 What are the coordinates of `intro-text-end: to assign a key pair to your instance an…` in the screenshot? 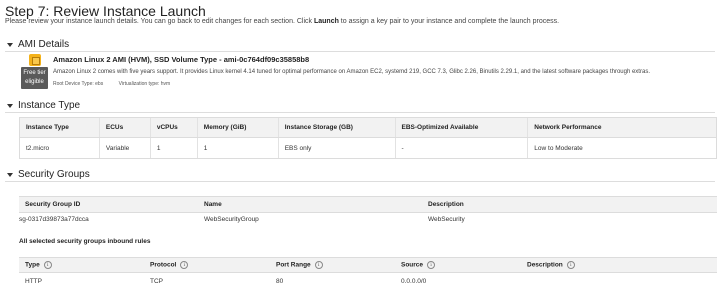 It's located at (449, 21).